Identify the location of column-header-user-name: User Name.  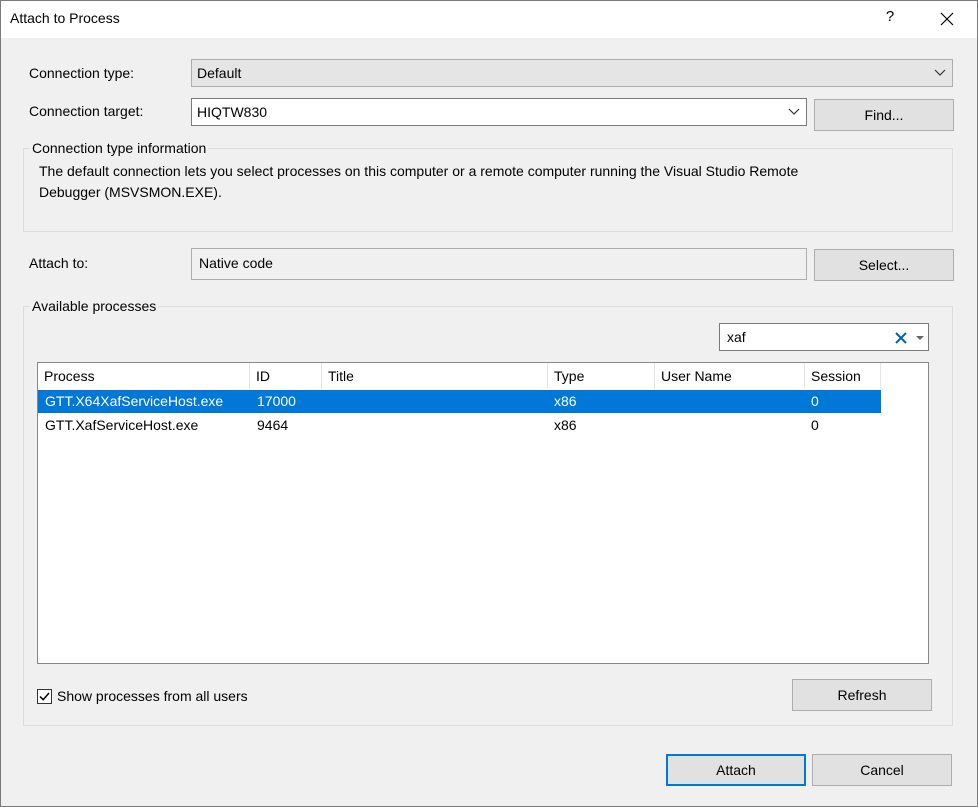
(730, 376).